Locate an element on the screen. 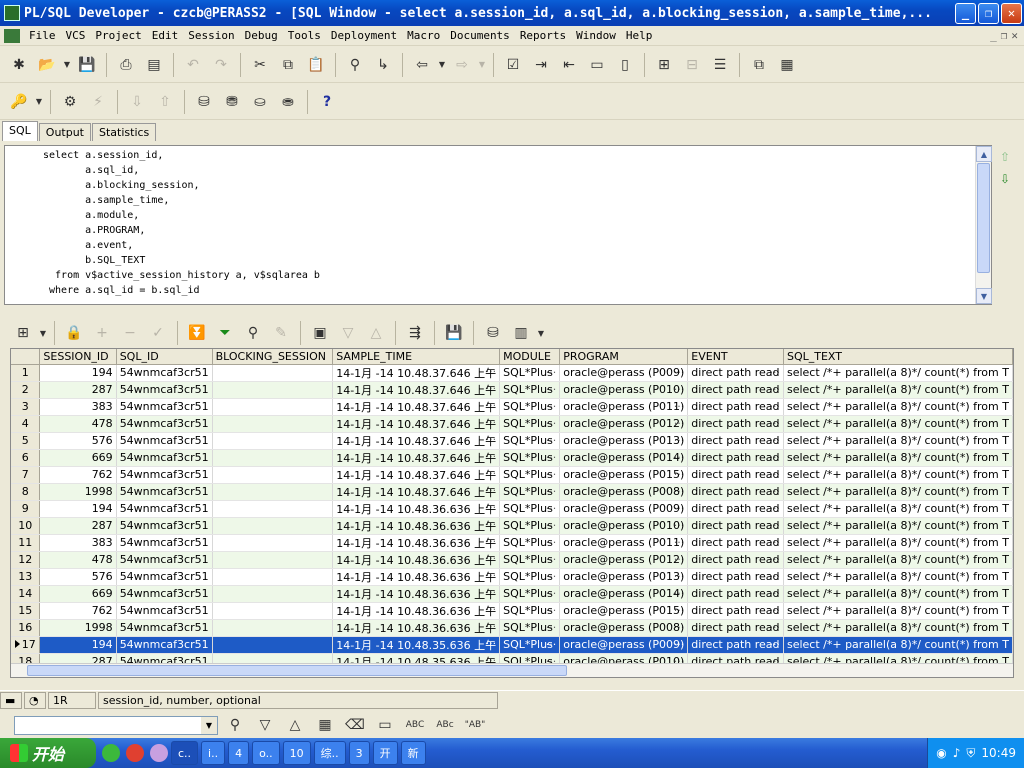 The image size is (1024, 768). task-2: i.. is located at coordinates (213, 753).